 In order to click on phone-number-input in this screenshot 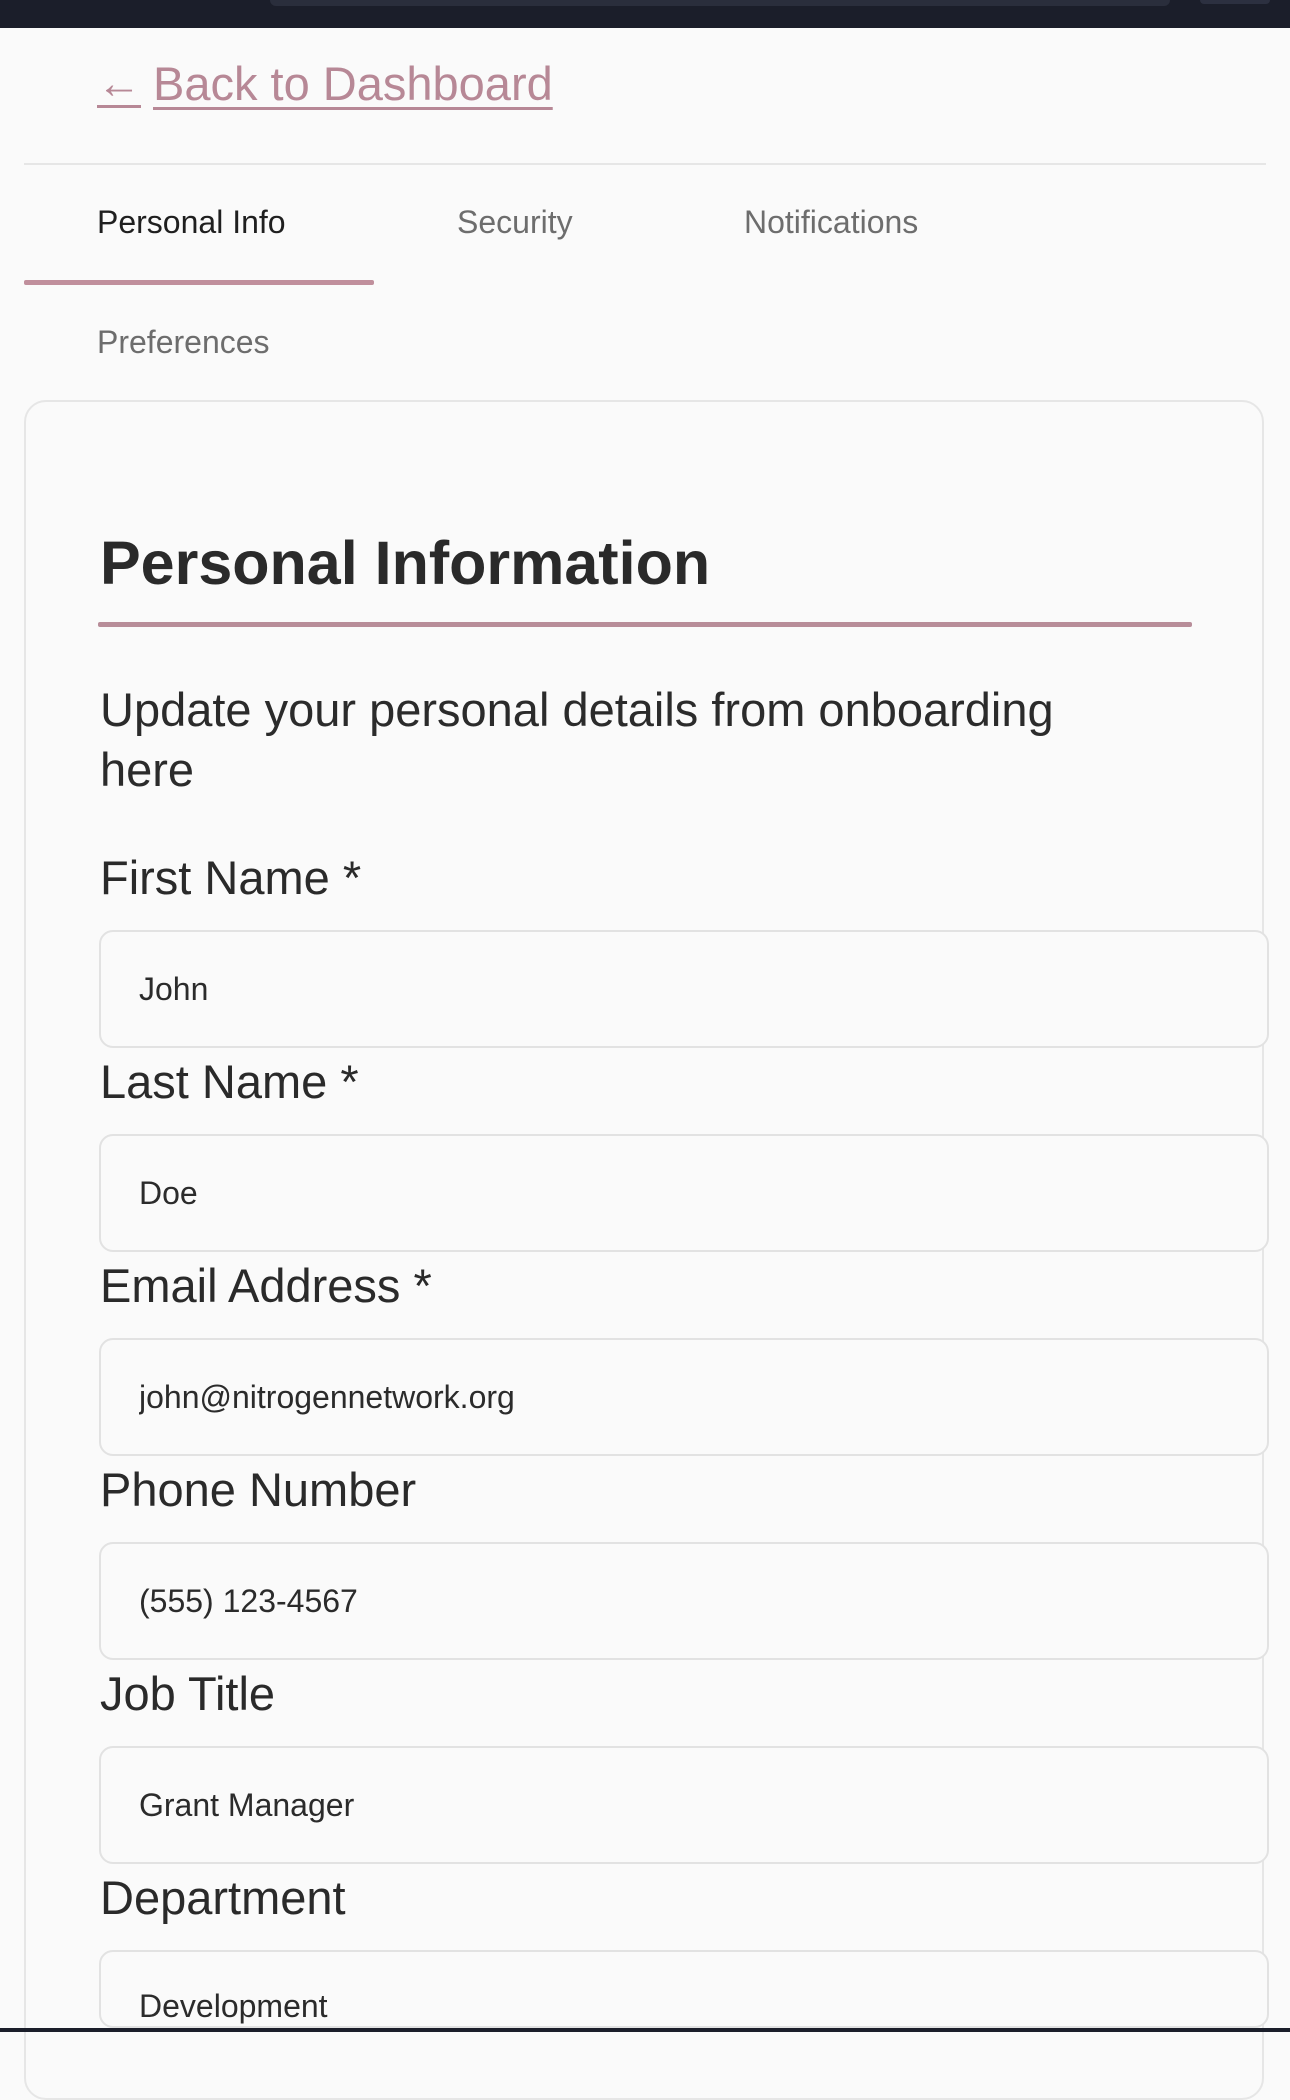, I will do `click(684, 1601)`.